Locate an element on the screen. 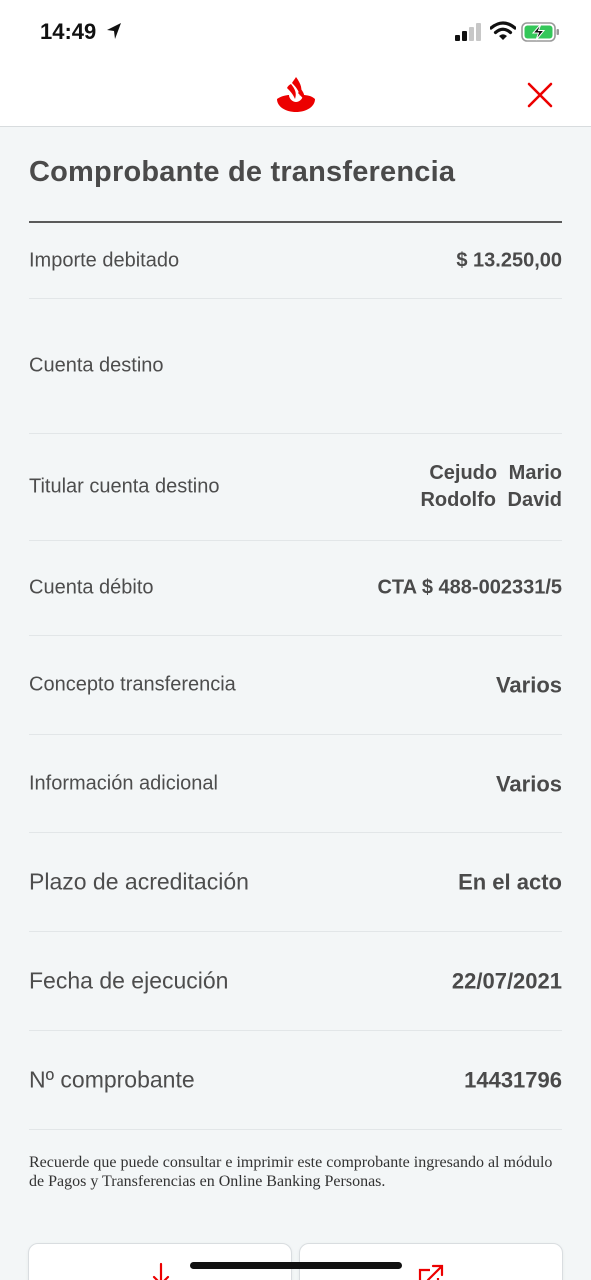 This screenshot has height=1280, width=591. row-label: Concepto transferencia is located at coordinates (132, 684).